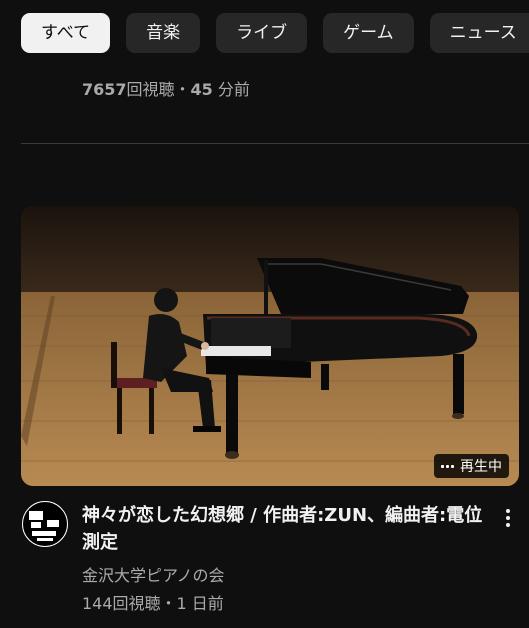 The image size is (529, 628). What do you see at coordinates (479, 33) in the screenshot?
I see `chip-news: ニュース` at bounding box center [479, 33].